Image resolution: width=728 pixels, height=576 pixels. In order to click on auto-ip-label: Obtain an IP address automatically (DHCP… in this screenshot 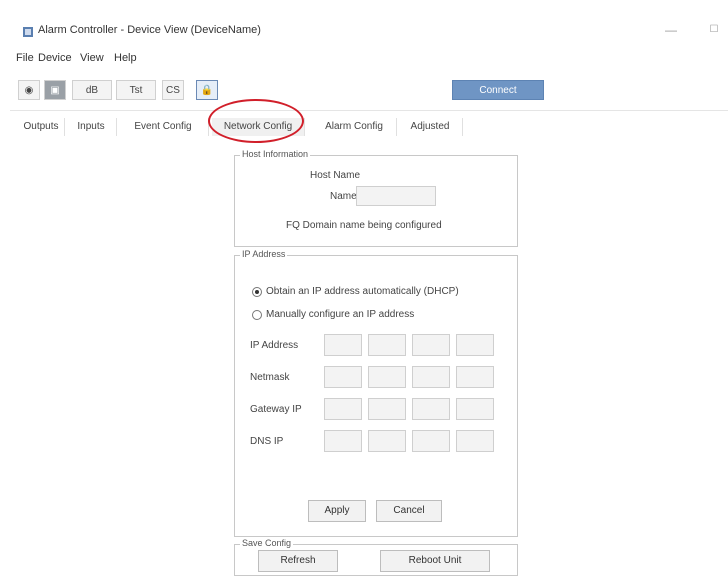, I will do `click(362, 291)`.